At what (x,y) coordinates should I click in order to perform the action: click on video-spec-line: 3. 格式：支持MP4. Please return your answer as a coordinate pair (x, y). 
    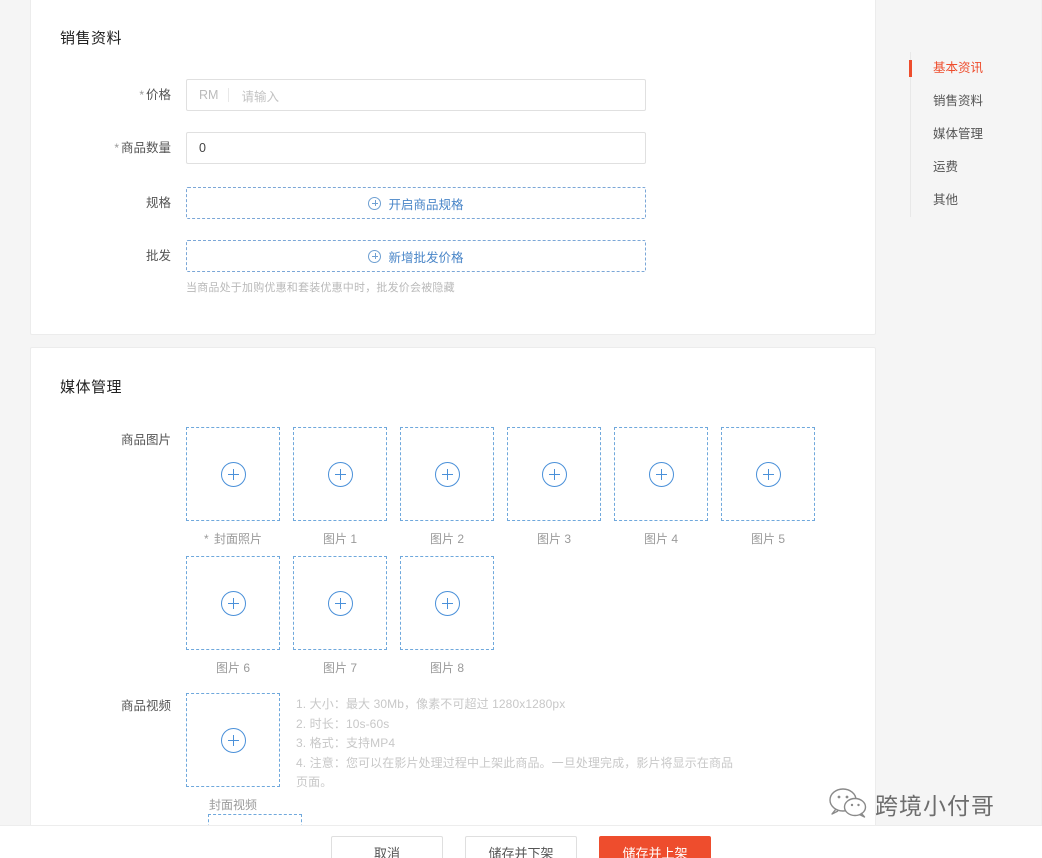
    Looking at the image, I should click on (346, 743).